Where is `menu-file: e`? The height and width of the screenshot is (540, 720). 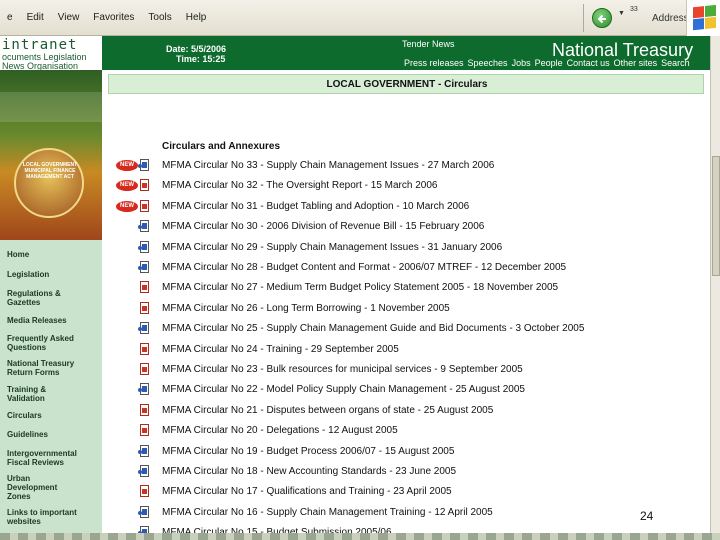
menu-file: e is located at coordinates (10, 17).